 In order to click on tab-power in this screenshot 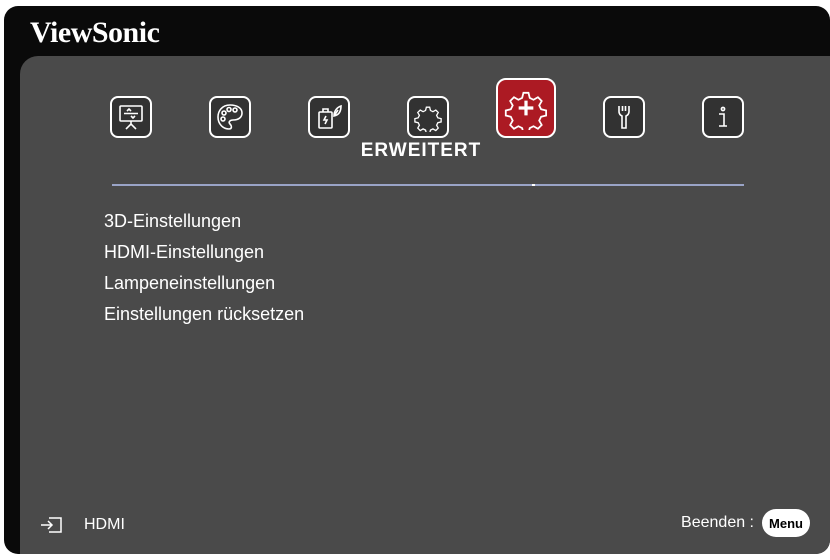, I will do `click(329, 117)`.